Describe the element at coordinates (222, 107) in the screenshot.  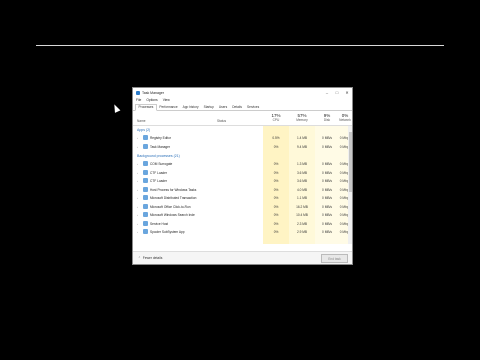
I see `tab-users: Users` at that location.